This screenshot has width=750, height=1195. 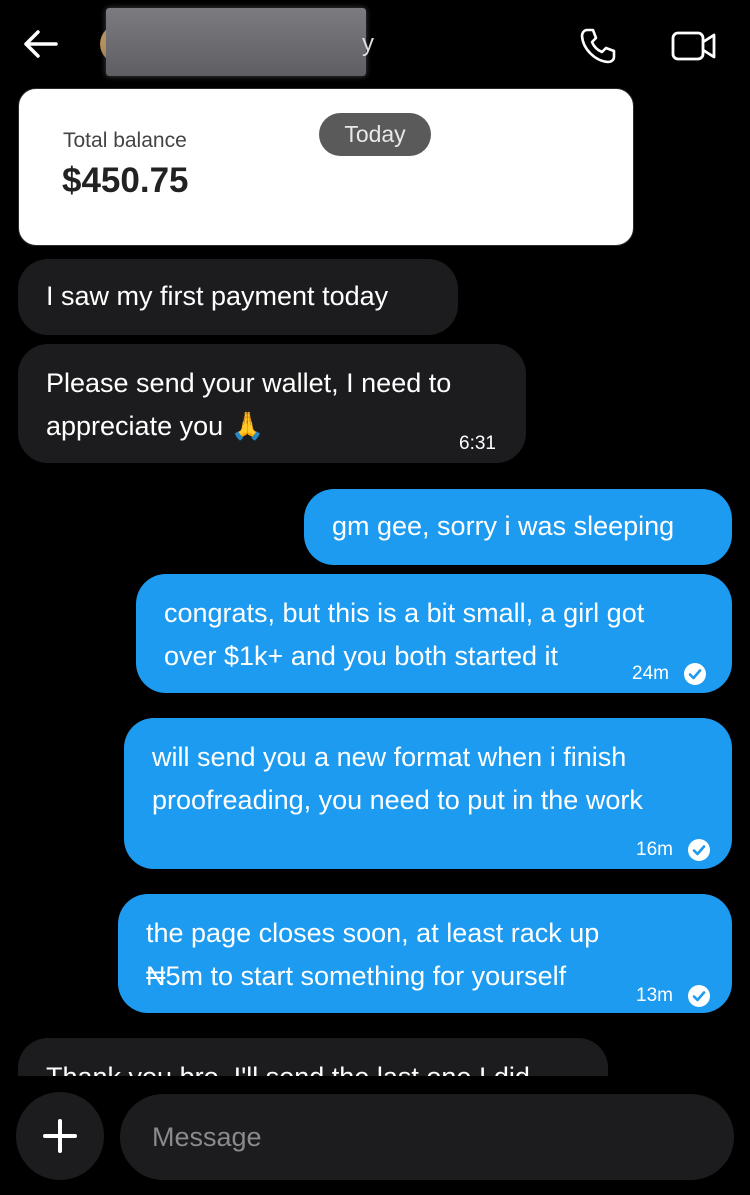 What do you see at coordinates (650, 673) in the screenshot?
I see `message-time: 24m` at bounding box center [650, 673].